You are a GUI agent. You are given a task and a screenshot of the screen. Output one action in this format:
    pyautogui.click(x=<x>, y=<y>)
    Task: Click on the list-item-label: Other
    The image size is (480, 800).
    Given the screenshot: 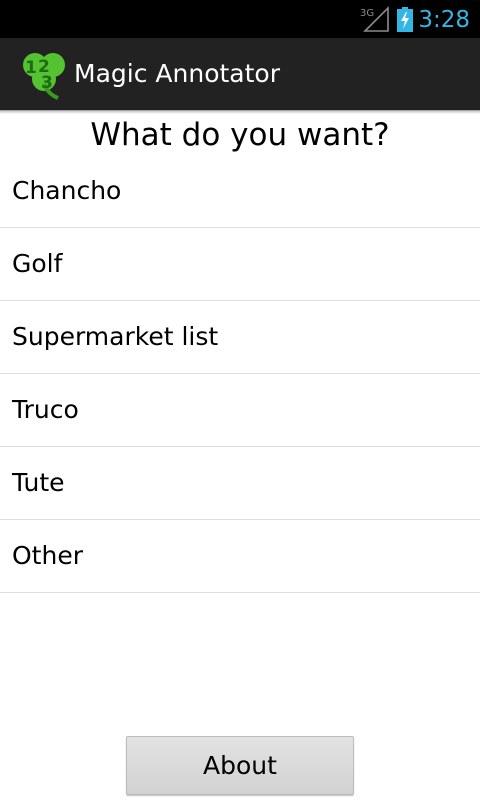 What is the action you would take?
    pyautogui.click(x=47, y=555)
    